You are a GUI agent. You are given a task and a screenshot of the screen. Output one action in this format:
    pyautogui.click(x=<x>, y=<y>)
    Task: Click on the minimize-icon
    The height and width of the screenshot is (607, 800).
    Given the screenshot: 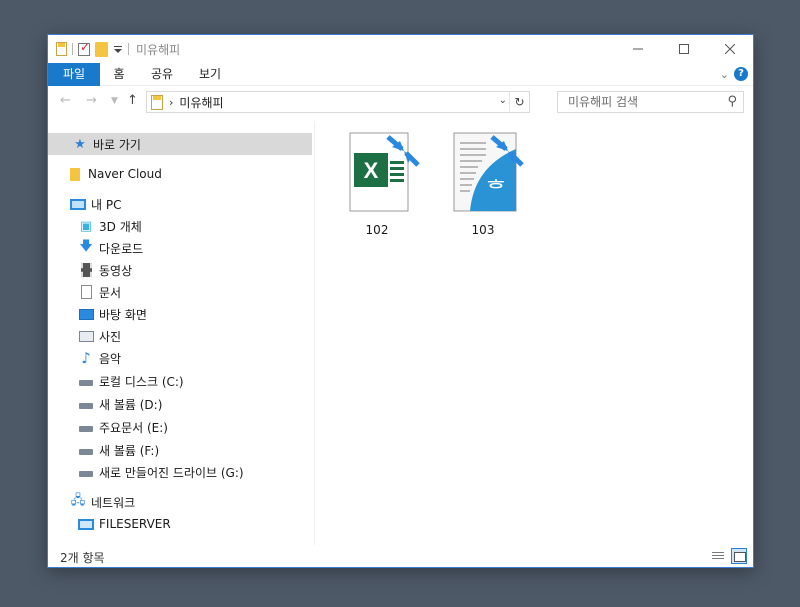 What is the action you would take?
    pyautogui.click(x=638, y=49)
    